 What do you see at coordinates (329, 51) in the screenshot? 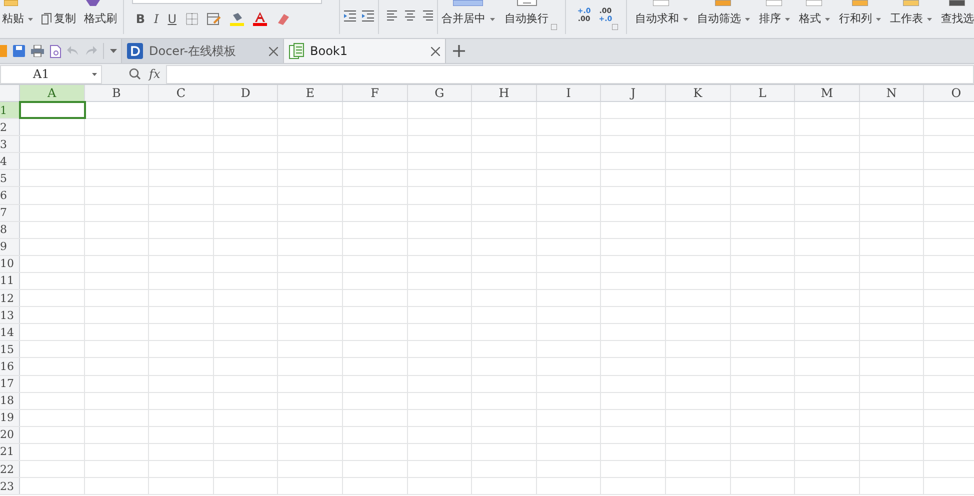
I see `tab-title: Book1` at bounding box center [329, 51].